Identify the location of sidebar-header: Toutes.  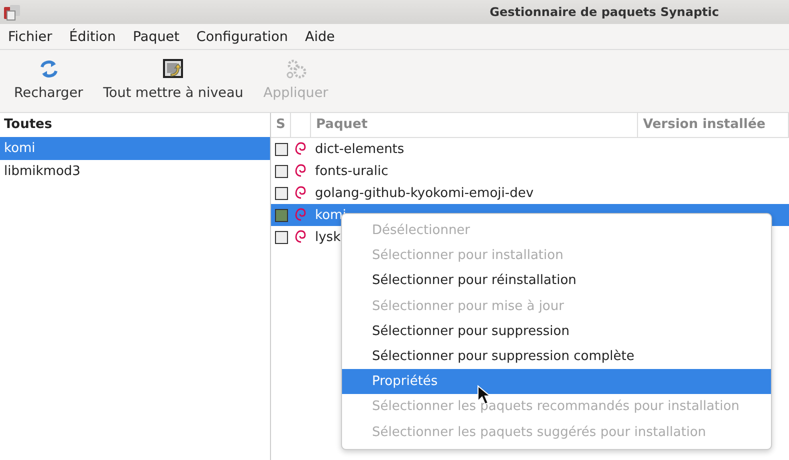
(28, 125).